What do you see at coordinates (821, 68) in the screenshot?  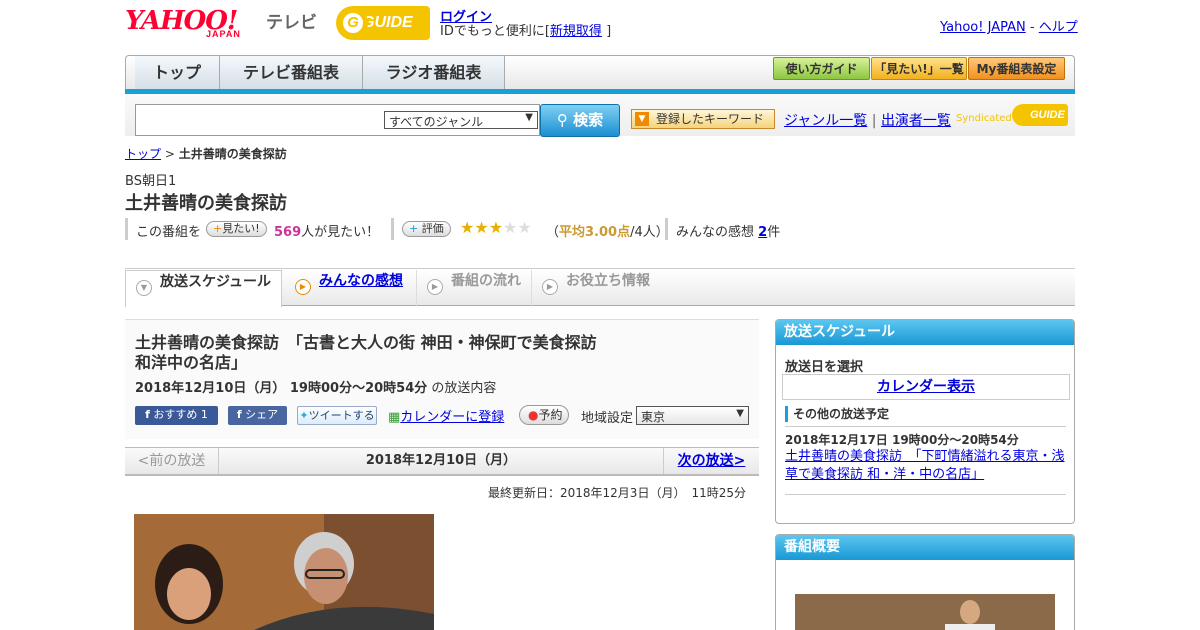 I see `usage-guide-button: 使い方ガイド` at bounding box center [821, 68].